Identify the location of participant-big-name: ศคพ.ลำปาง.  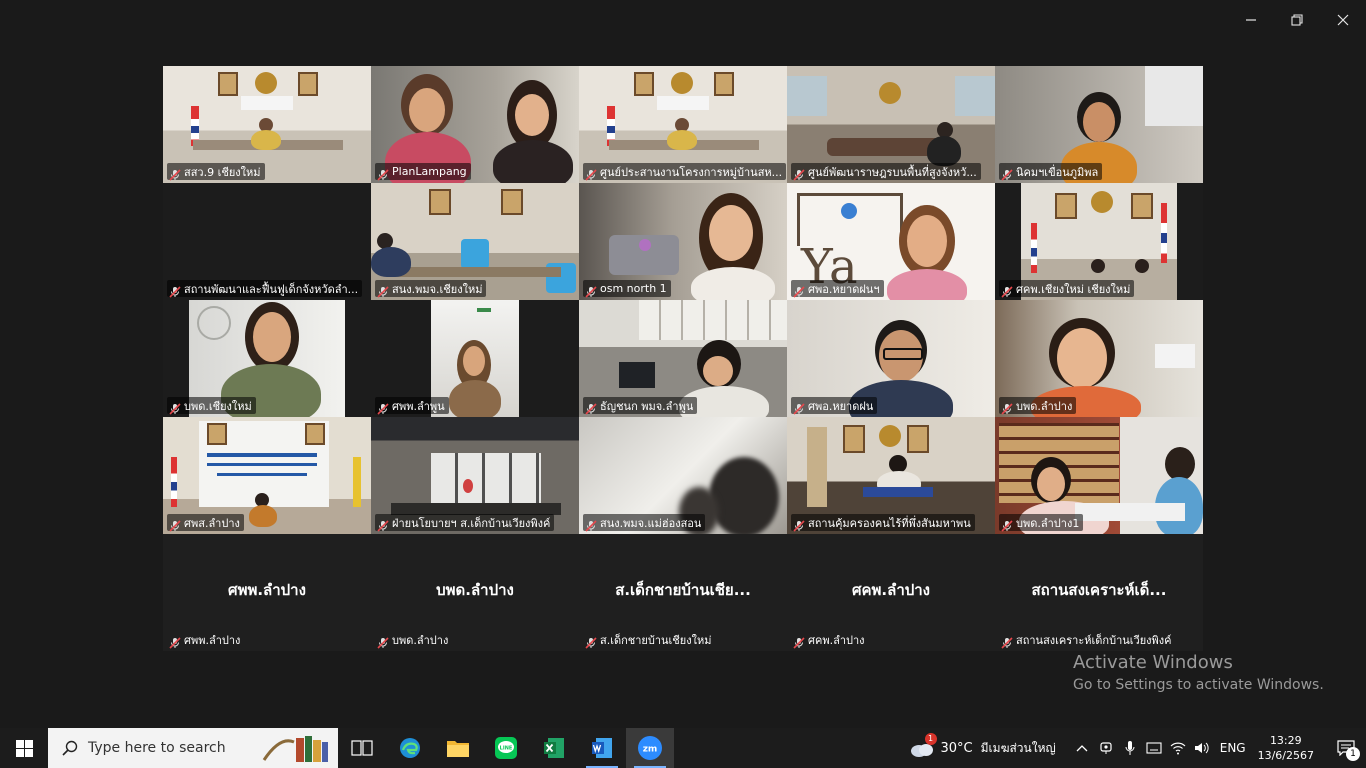
(891, 590).